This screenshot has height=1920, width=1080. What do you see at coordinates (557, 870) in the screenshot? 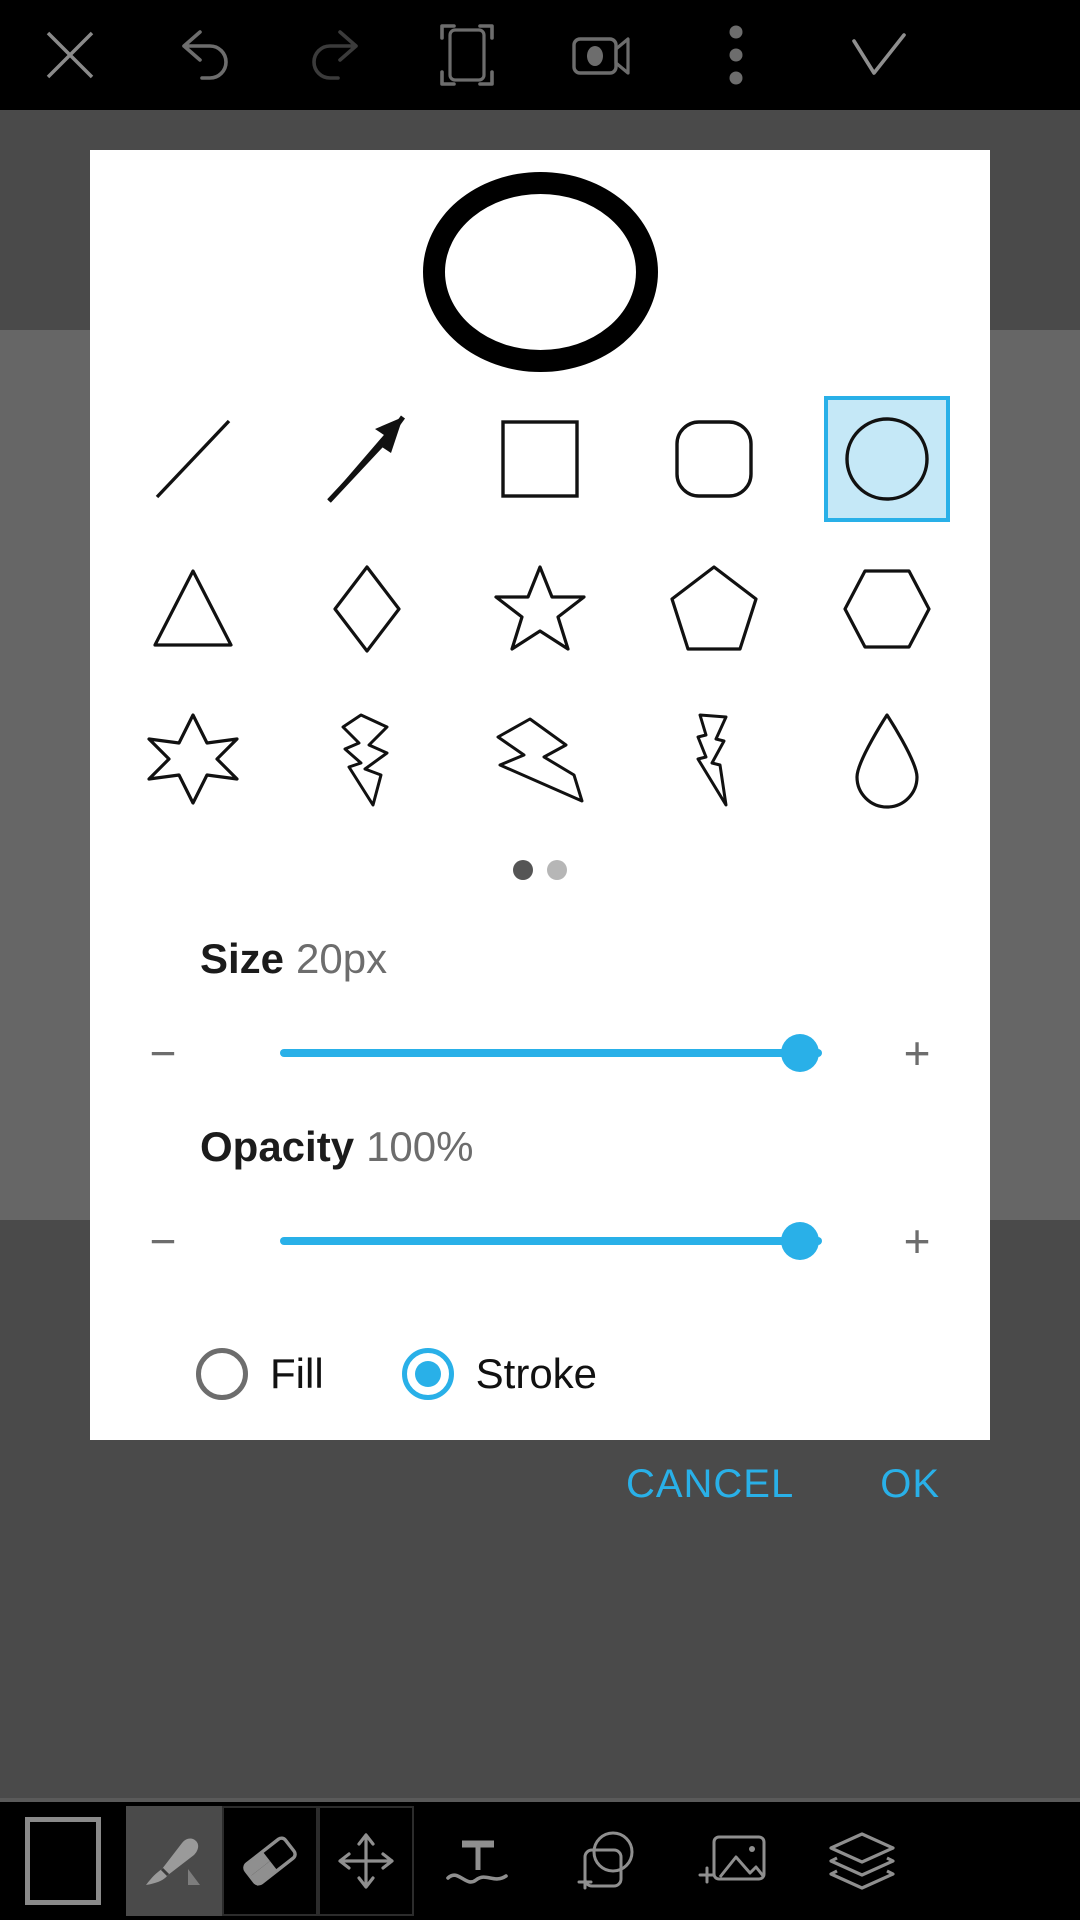
I see `page-dot-inactive` at bounding box center [557, 870].